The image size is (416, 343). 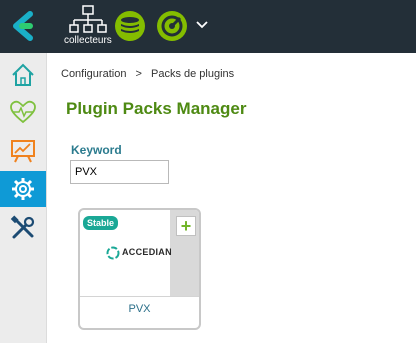 I want to click on add-pack-button: +, so click(x=186, y=226).